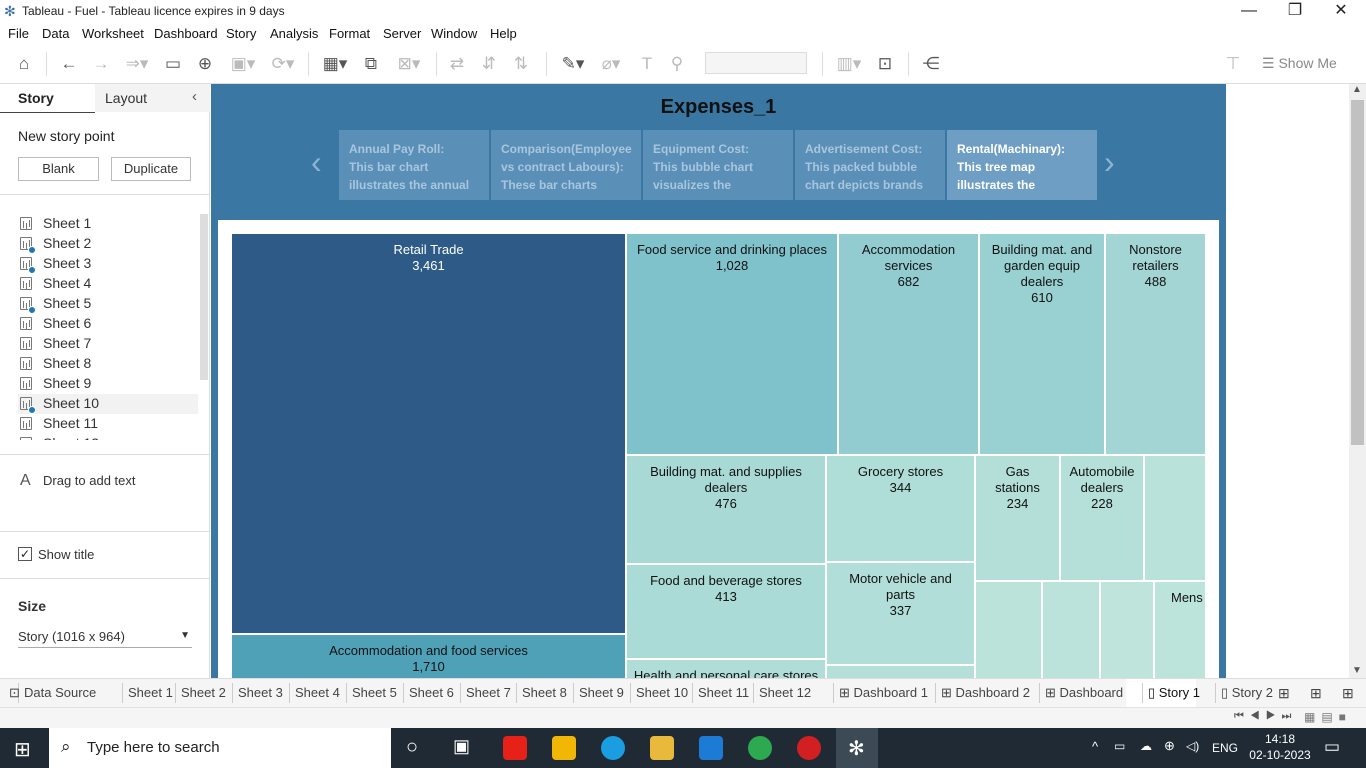  I want to click on swap-icon: ⇄, so click(457, 64).